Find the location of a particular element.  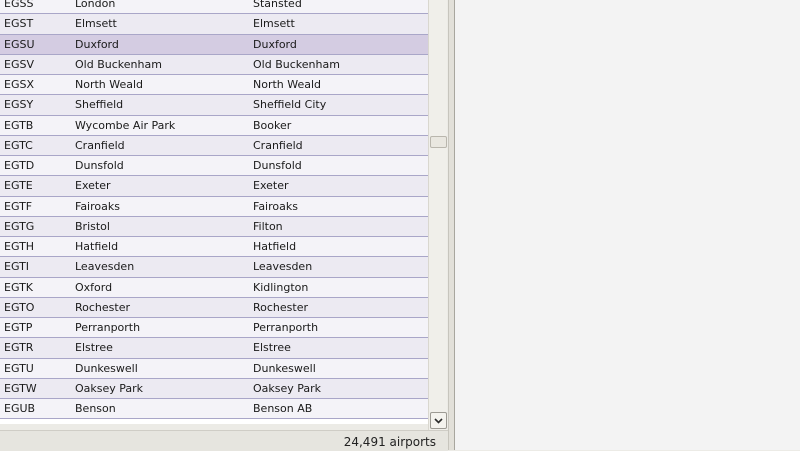

city-cell: Fairoaks is located at coordinates (275, 206).